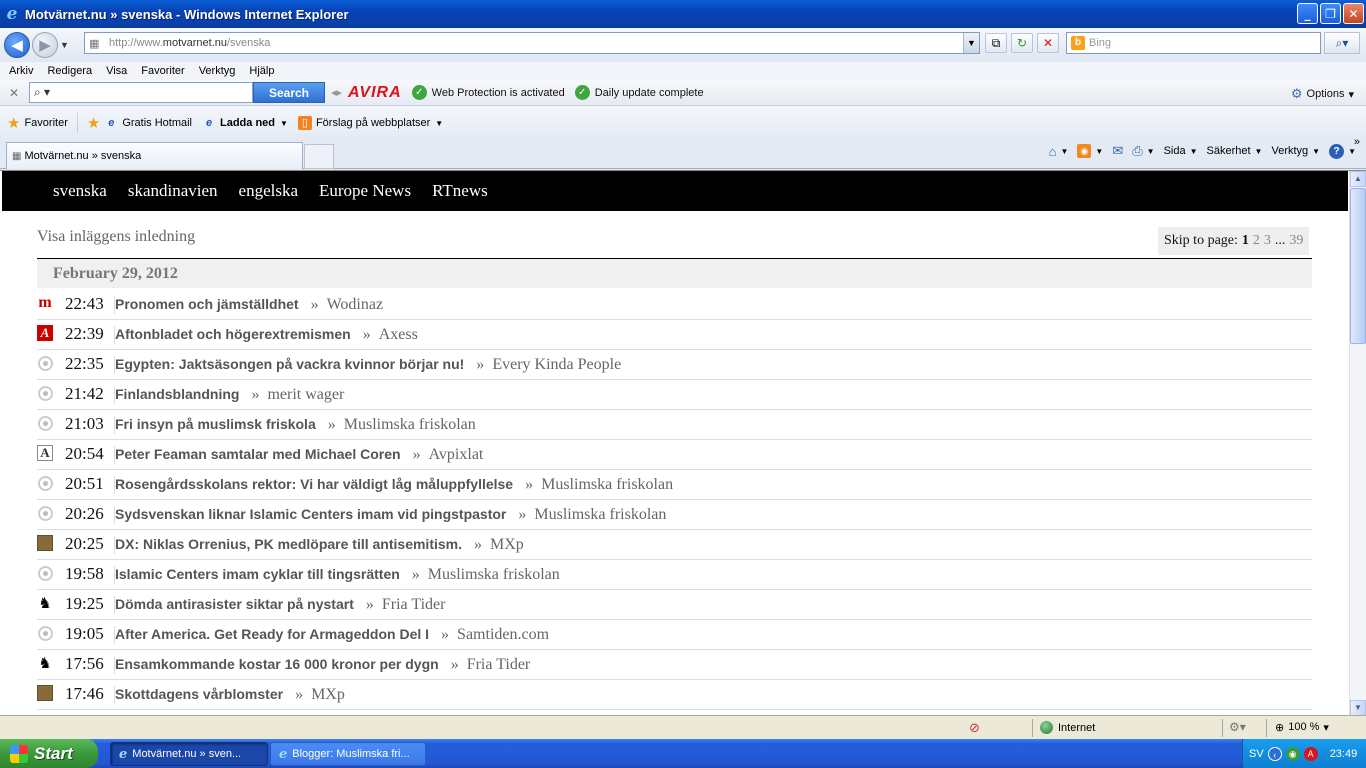 The width and height of the screenshot is (1366, 768). I want to click on post-source-link: Every Kinda People, so click(556, 364).